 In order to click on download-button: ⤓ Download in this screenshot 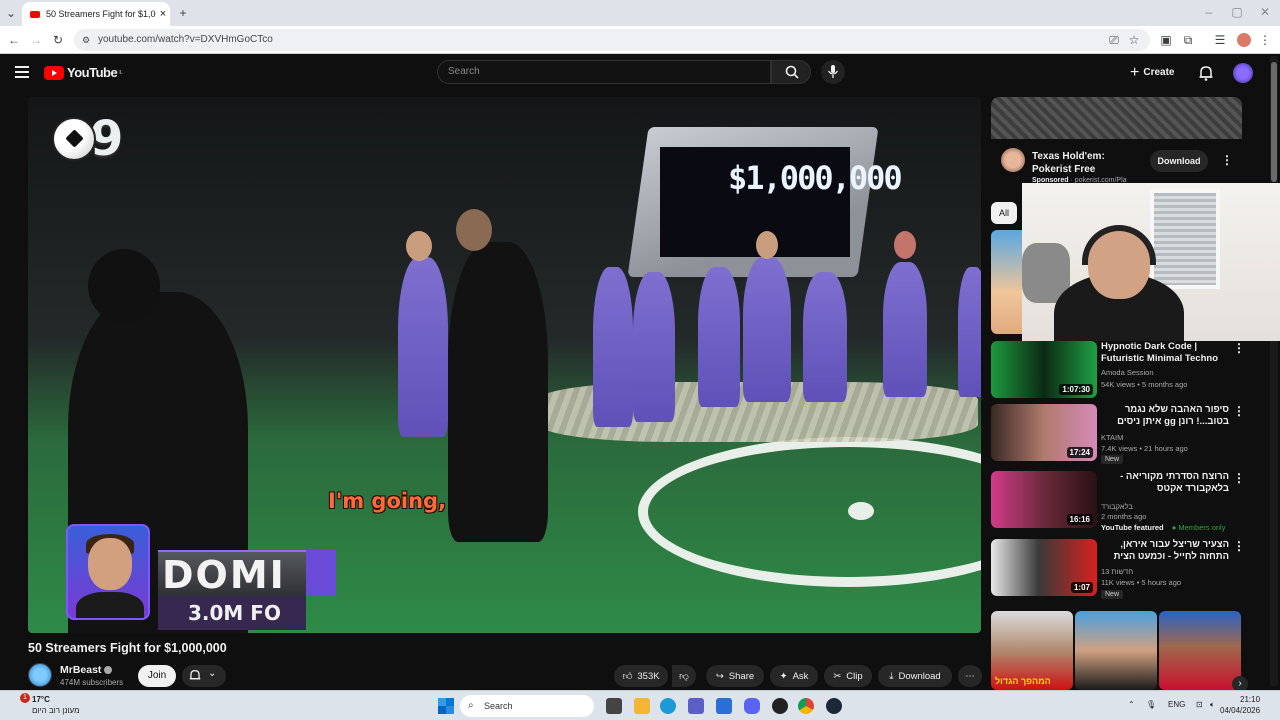, I will do `click(915, 676)`.